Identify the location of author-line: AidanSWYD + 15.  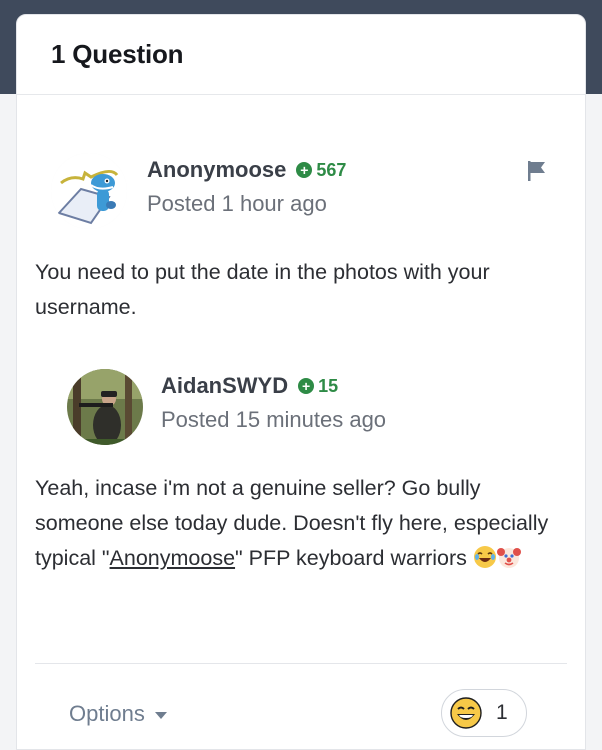
(249, 386).